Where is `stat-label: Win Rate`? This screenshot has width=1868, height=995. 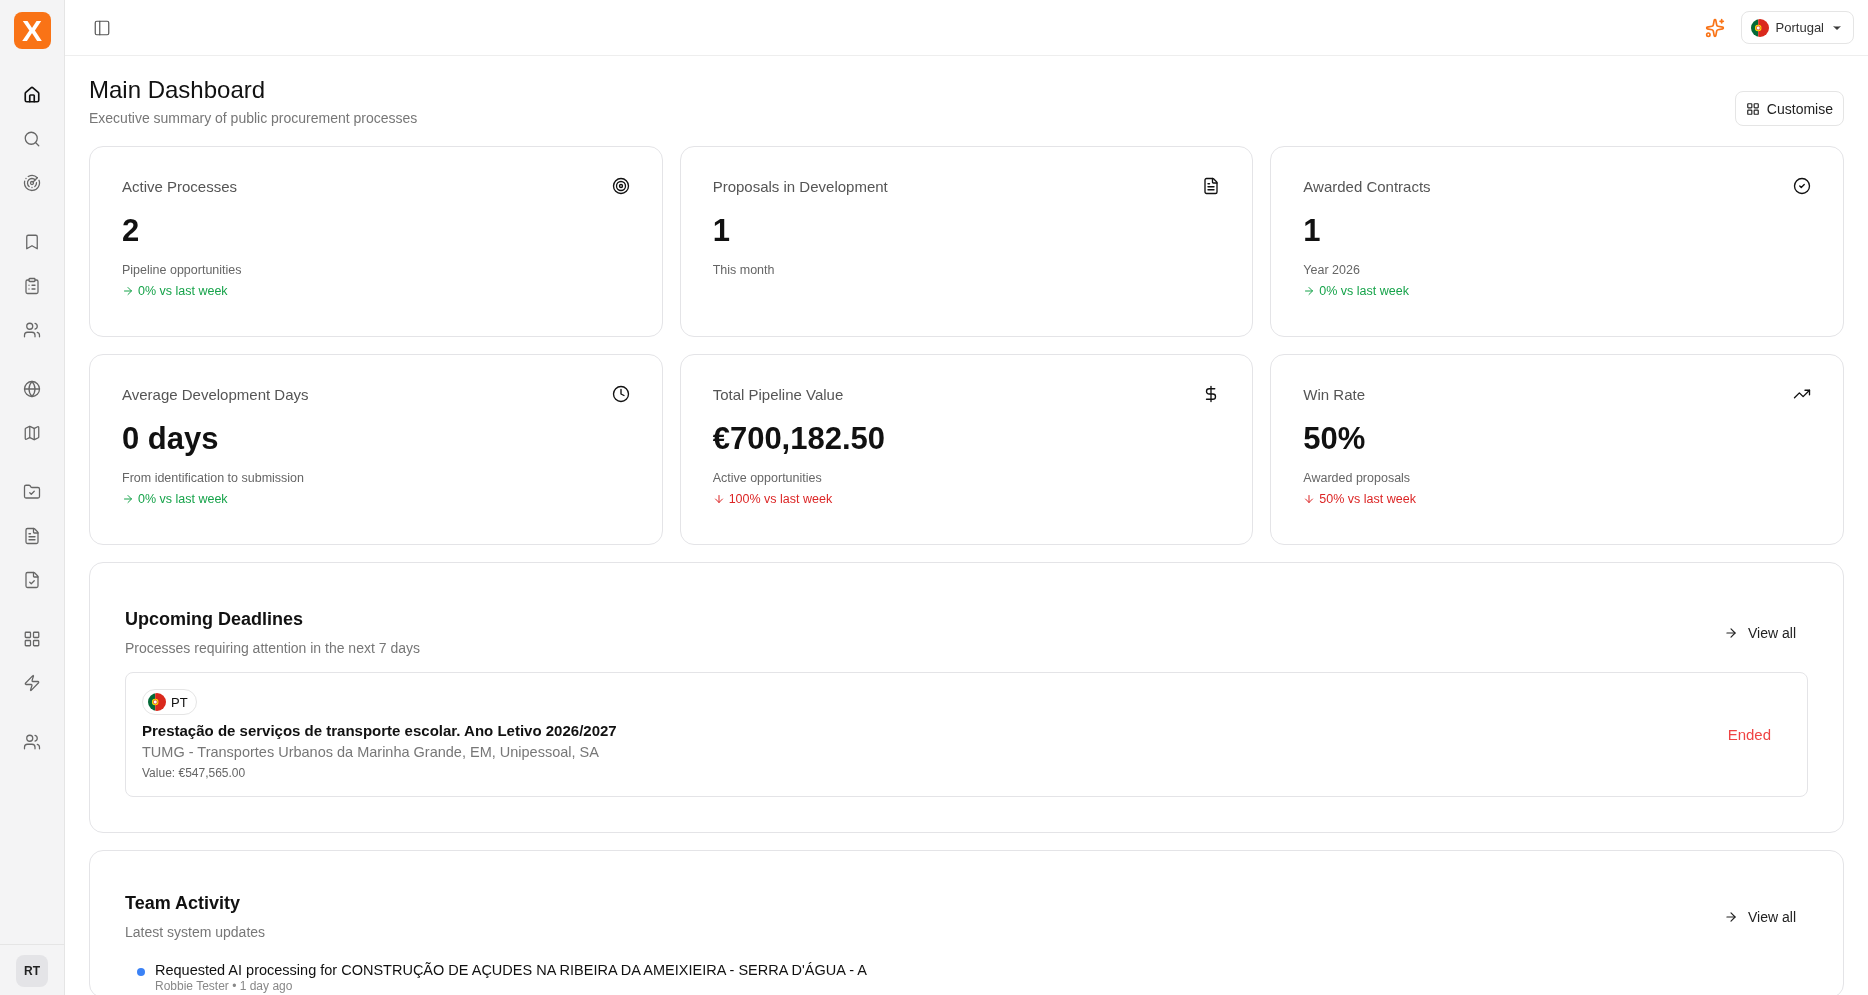 stat-label: Win Rate is located at coordinates (1334, 394).